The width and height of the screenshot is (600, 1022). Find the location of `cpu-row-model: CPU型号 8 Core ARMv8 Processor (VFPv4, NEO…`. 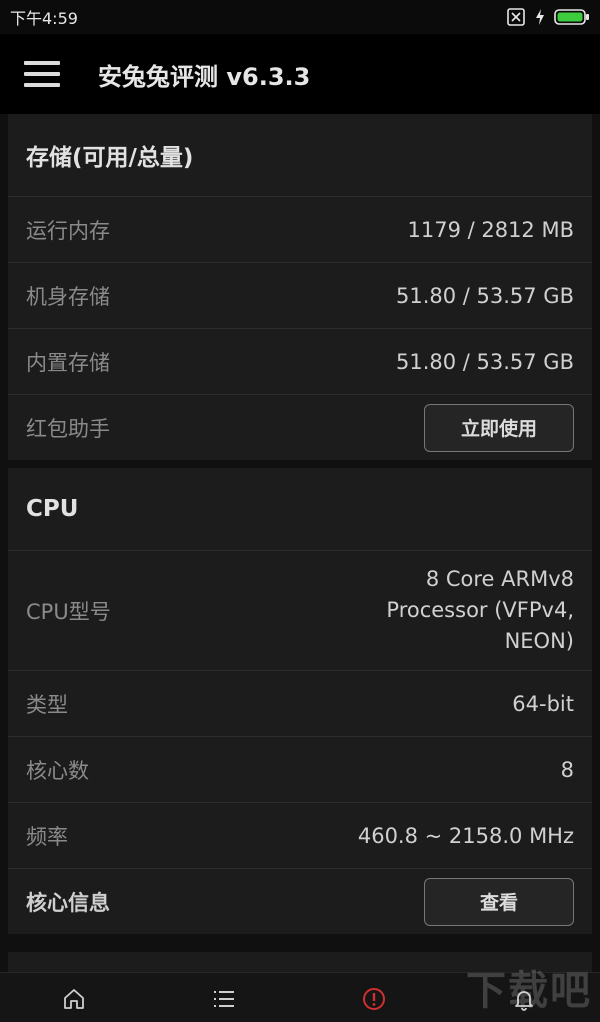

cpu-row-model: CPU型号 8 Core ARMv8 Processor (VFPv4, NEO… is located at coordinates (300, 610).